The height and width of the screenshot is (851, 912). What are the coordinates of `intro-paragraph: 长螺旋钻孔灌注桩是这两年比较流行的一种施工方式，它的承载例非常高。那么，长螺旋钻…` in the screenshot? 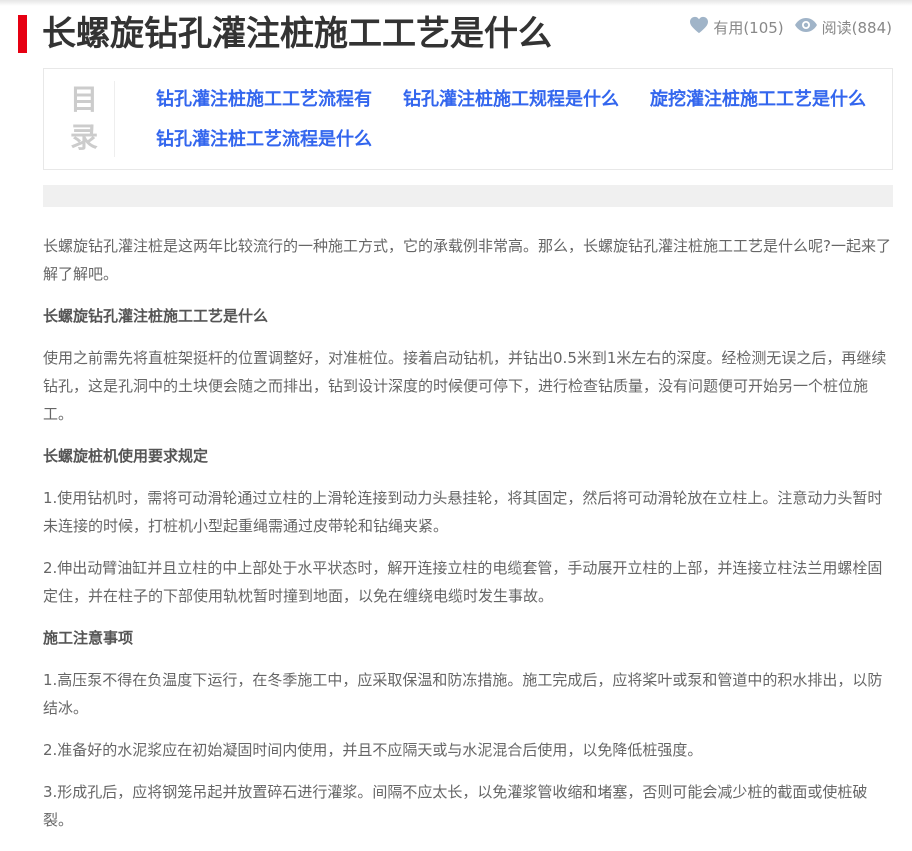 It's located at (467, 260).